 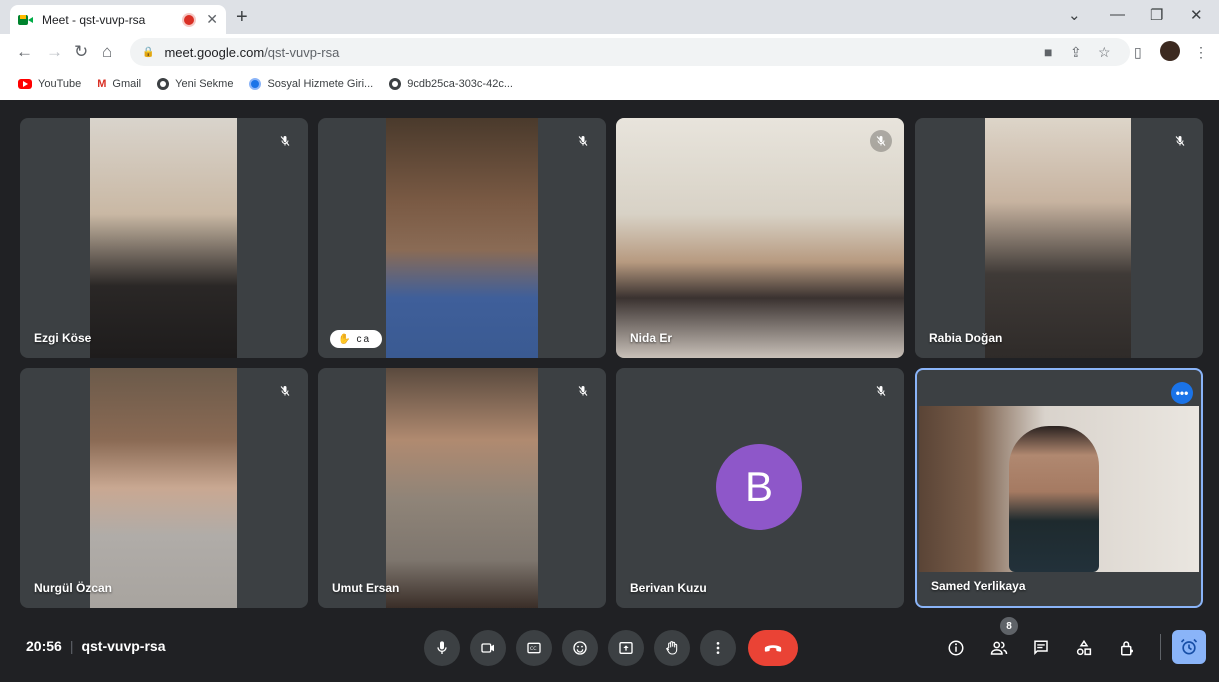 I want to click on meeting-time: 20:56, so click(x=44, y=646).